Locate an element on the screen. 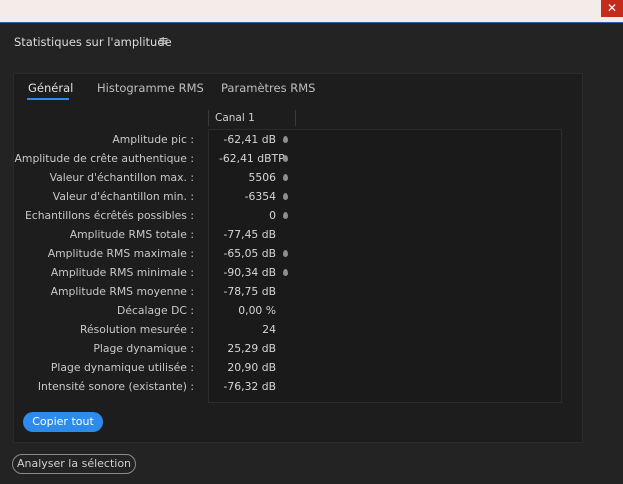 The width and height of the screenshot is (623, 484). titlebar-divider is located at coordinates (311, 22).